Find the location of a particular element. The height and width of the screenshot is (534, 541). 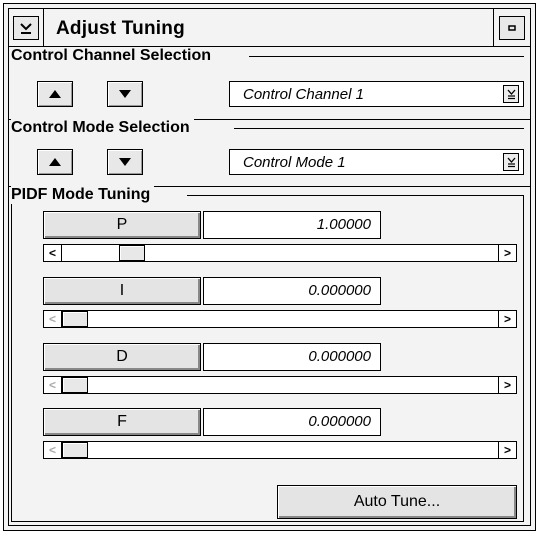

p-slider-right-button: > is located at coordinates (507, 253).